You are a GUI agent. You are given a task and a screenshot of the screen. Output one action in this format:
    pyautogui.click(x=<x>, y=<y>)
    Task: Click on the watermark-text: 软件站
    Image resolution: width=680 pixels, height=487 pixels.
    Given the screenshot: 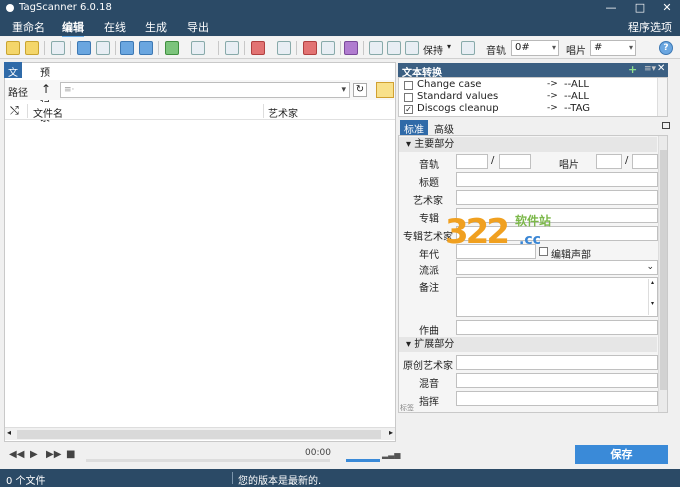 What is the action you would take?
    pyautogui.click(x=533, y=221)
    